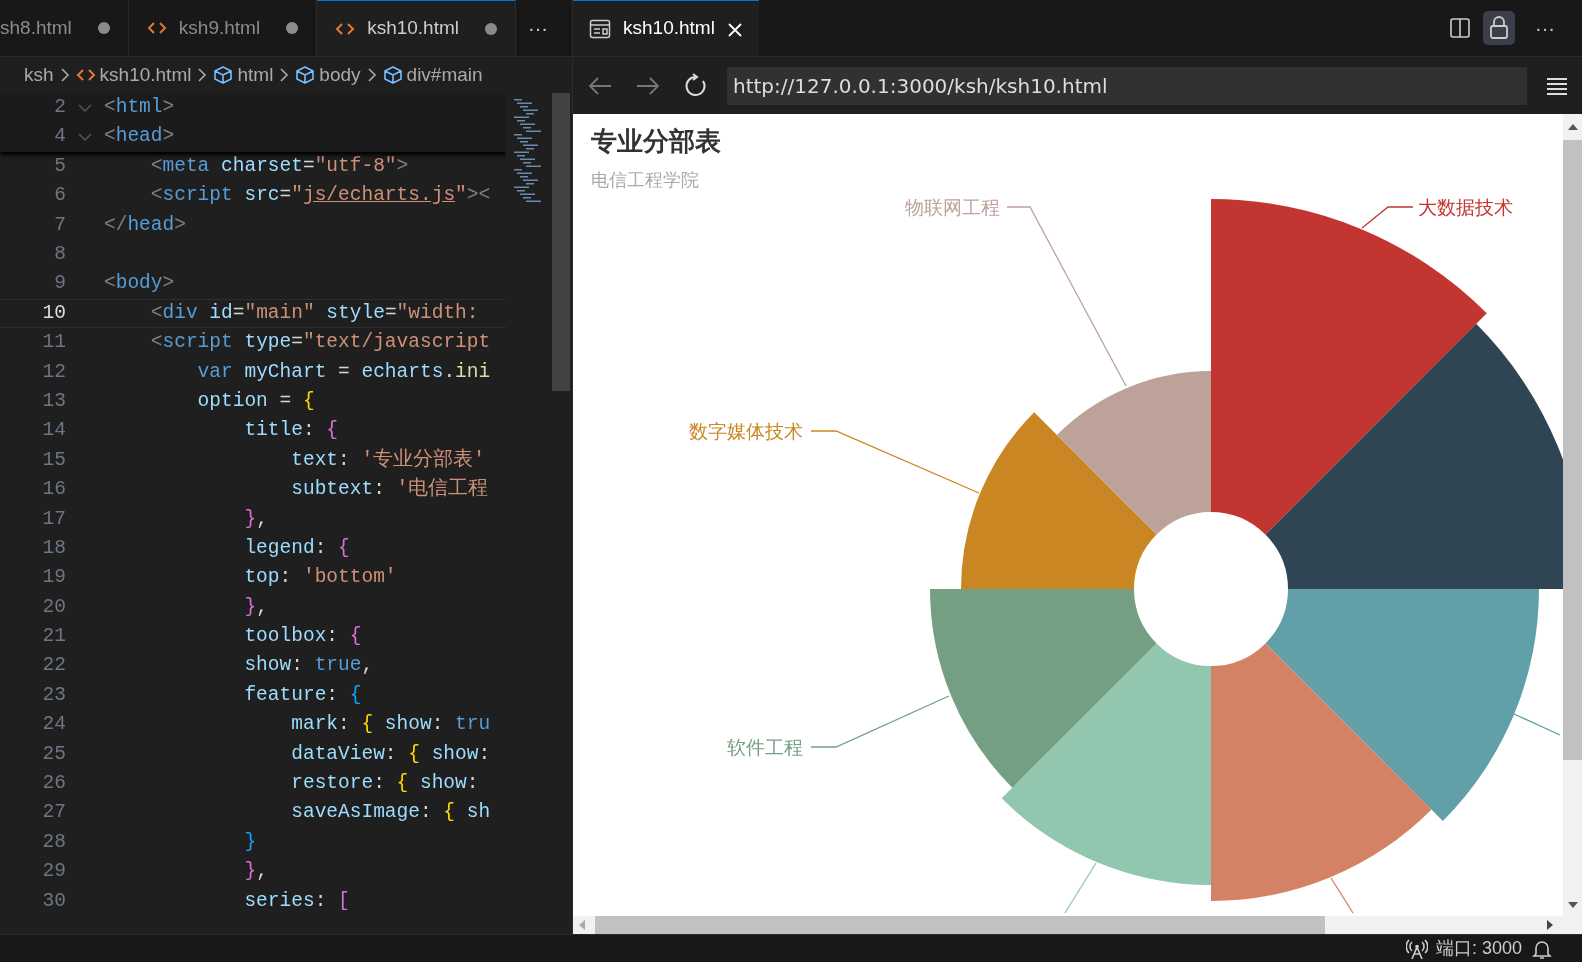 This screenshot has height=962, width=1582. I want to click on slice-label: 软件工程, so click(765, 747).